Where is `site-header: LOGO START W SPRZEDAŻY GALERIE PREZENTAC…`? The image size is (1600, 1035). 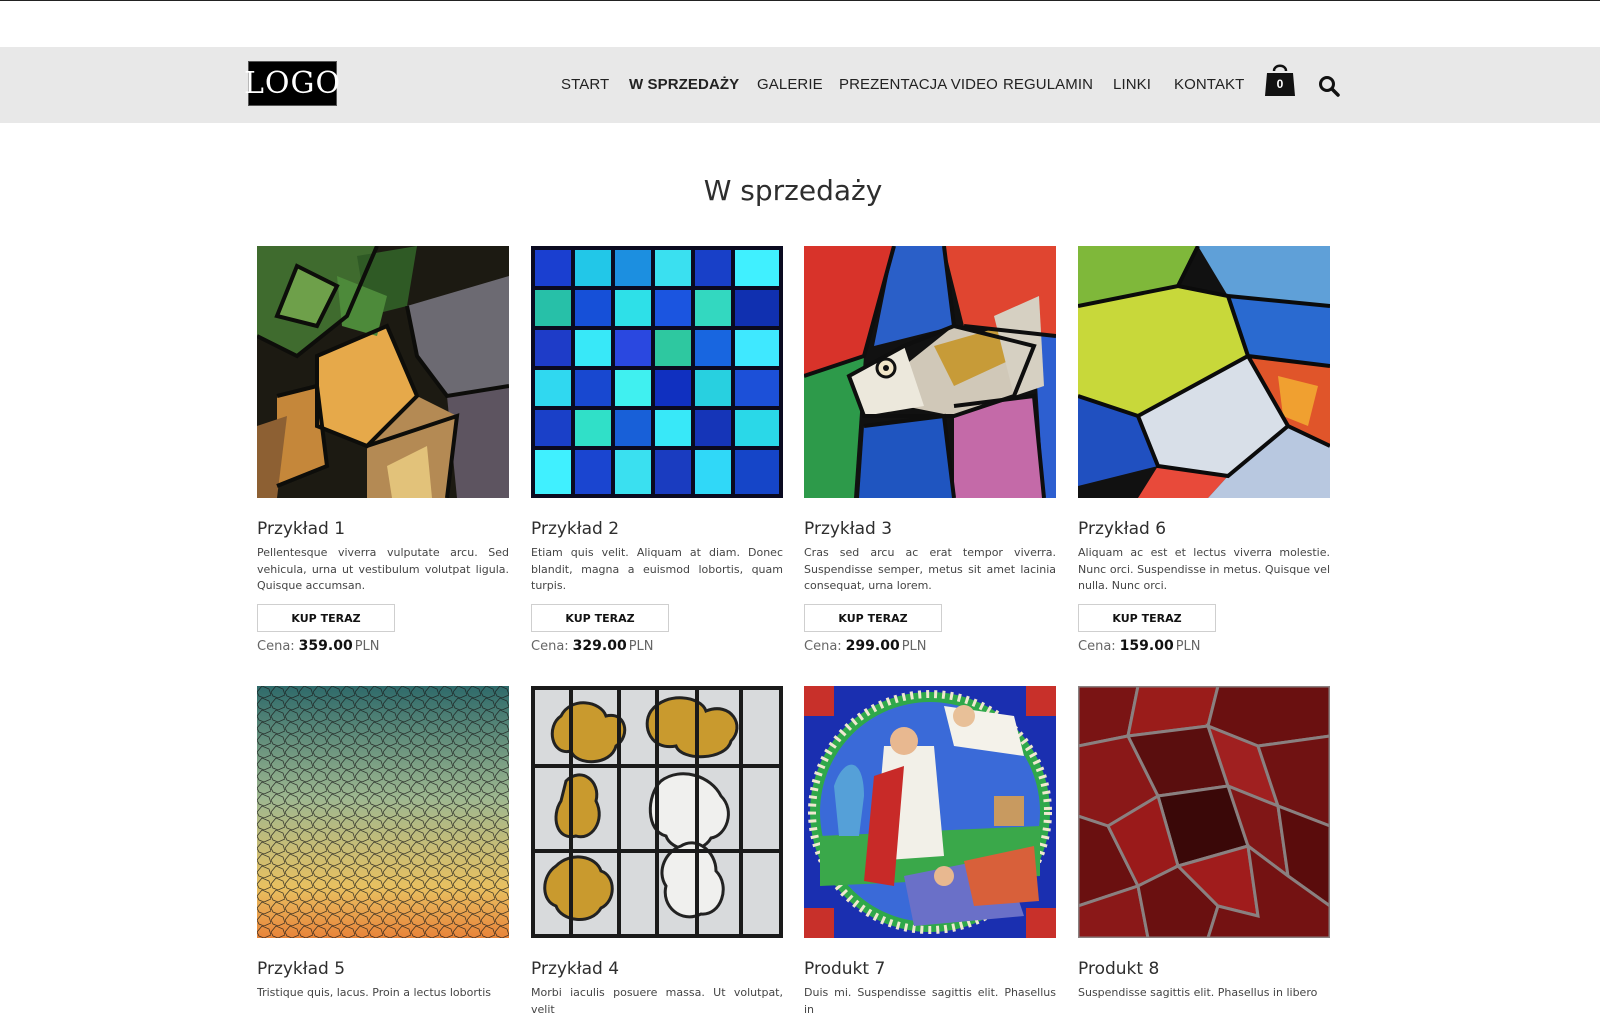 site-header: LOGO START W SPRZEDAŻY GALERIE PREZENTAC… is located at coordinates (800, 85).